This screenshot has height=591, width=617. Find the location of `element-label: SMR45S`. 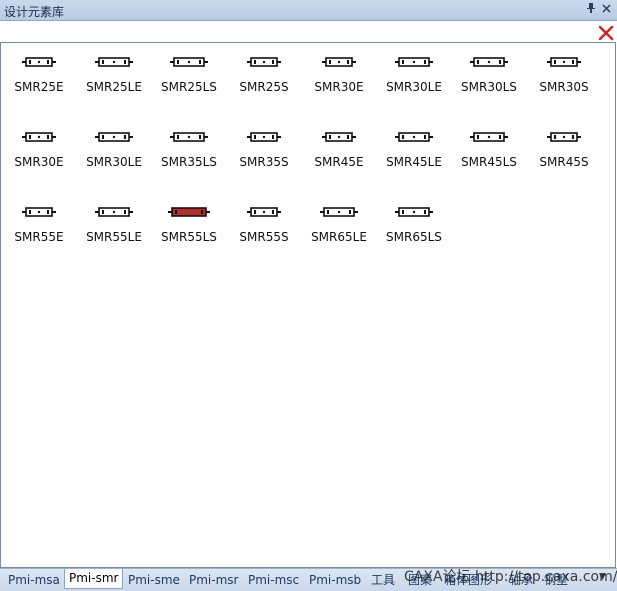

element-label: SMR45S is located at coordinates (564, 162).